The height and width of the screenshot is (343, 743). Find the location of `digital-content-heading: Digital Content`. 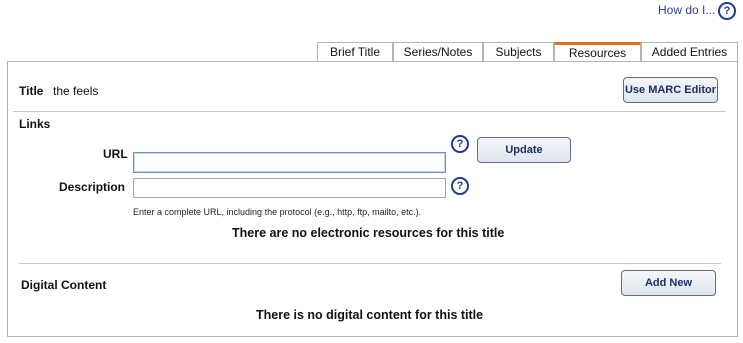

digital-content-heading: Digital Content is located at coordinates (64, 285).